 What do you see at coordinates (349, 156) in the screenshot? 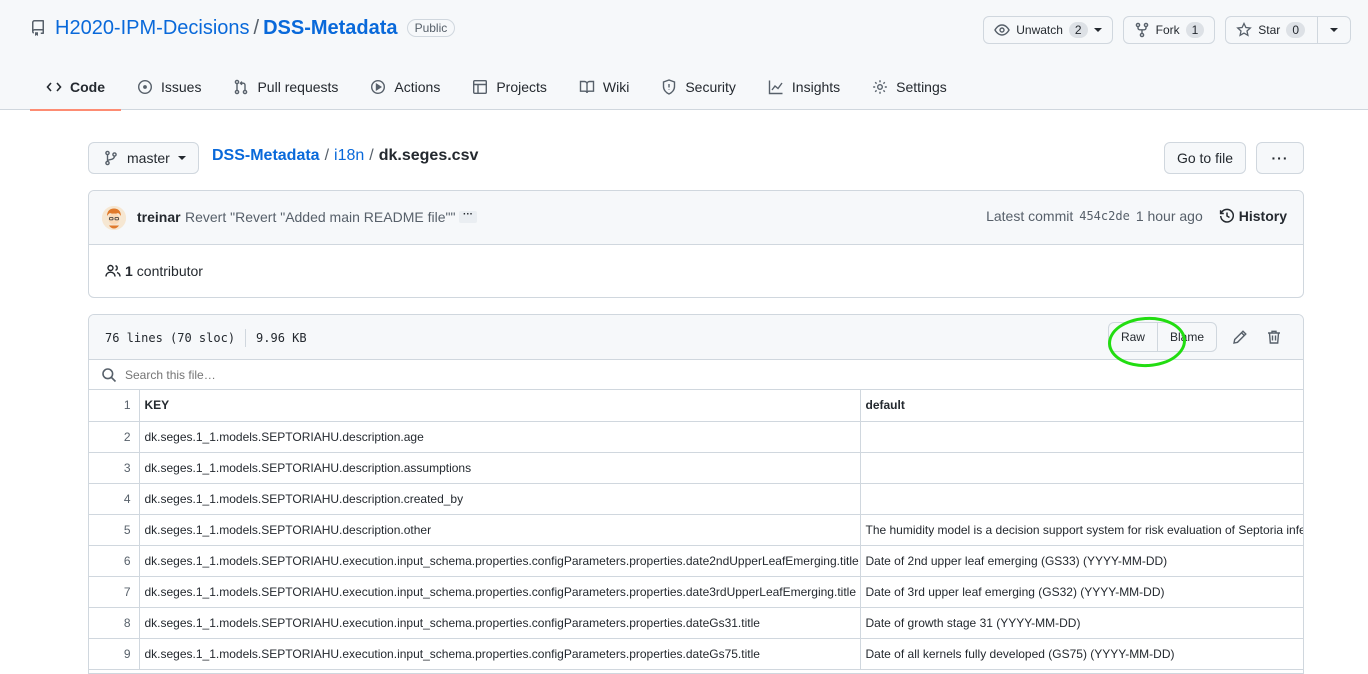
I see `breadcrumb-folder-link: i18n` at bounding box center [349, 156].